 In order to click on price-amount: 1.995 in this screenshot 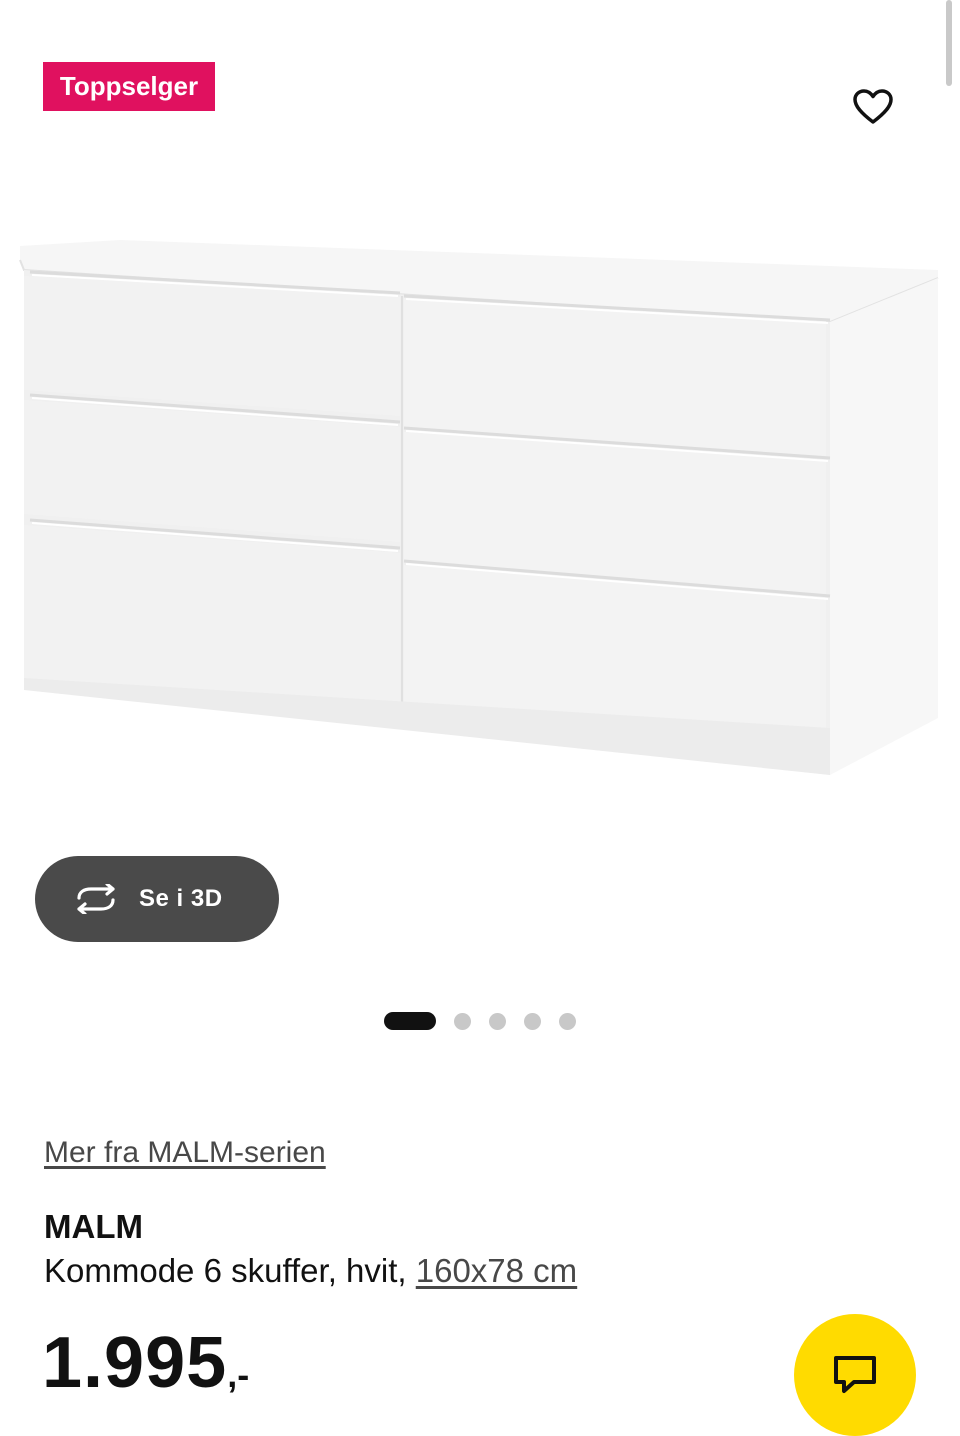, I will do `click(135, 1363)`.